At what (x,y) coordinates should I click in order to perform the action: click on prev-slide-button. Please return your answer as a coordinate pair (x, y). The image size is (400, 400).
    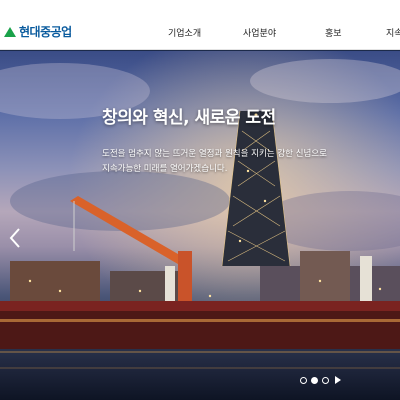
    Looking at the image, I should click on (15, 238).